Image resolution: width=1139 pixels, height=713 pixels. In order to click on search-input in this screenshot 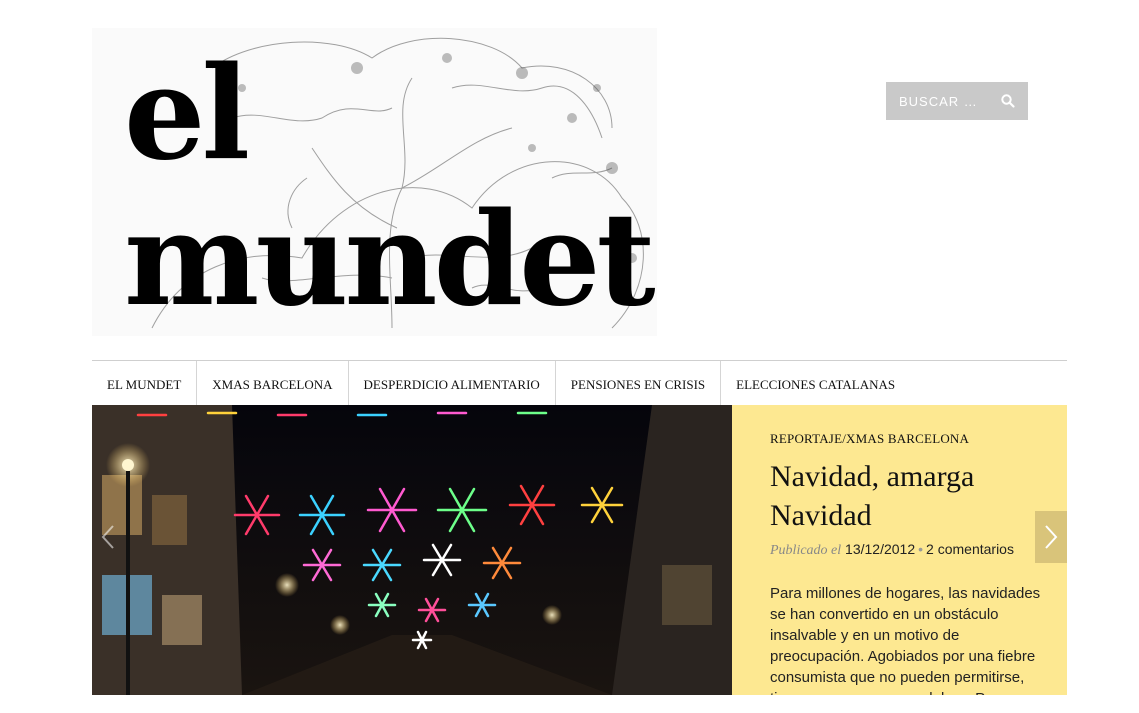, I will do `click(946, 101)`.